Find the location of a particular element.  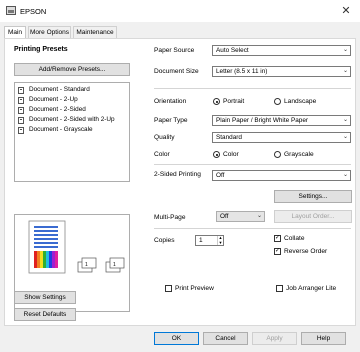

show-settings-button: Show Settings is located at coordinates (45, 297).